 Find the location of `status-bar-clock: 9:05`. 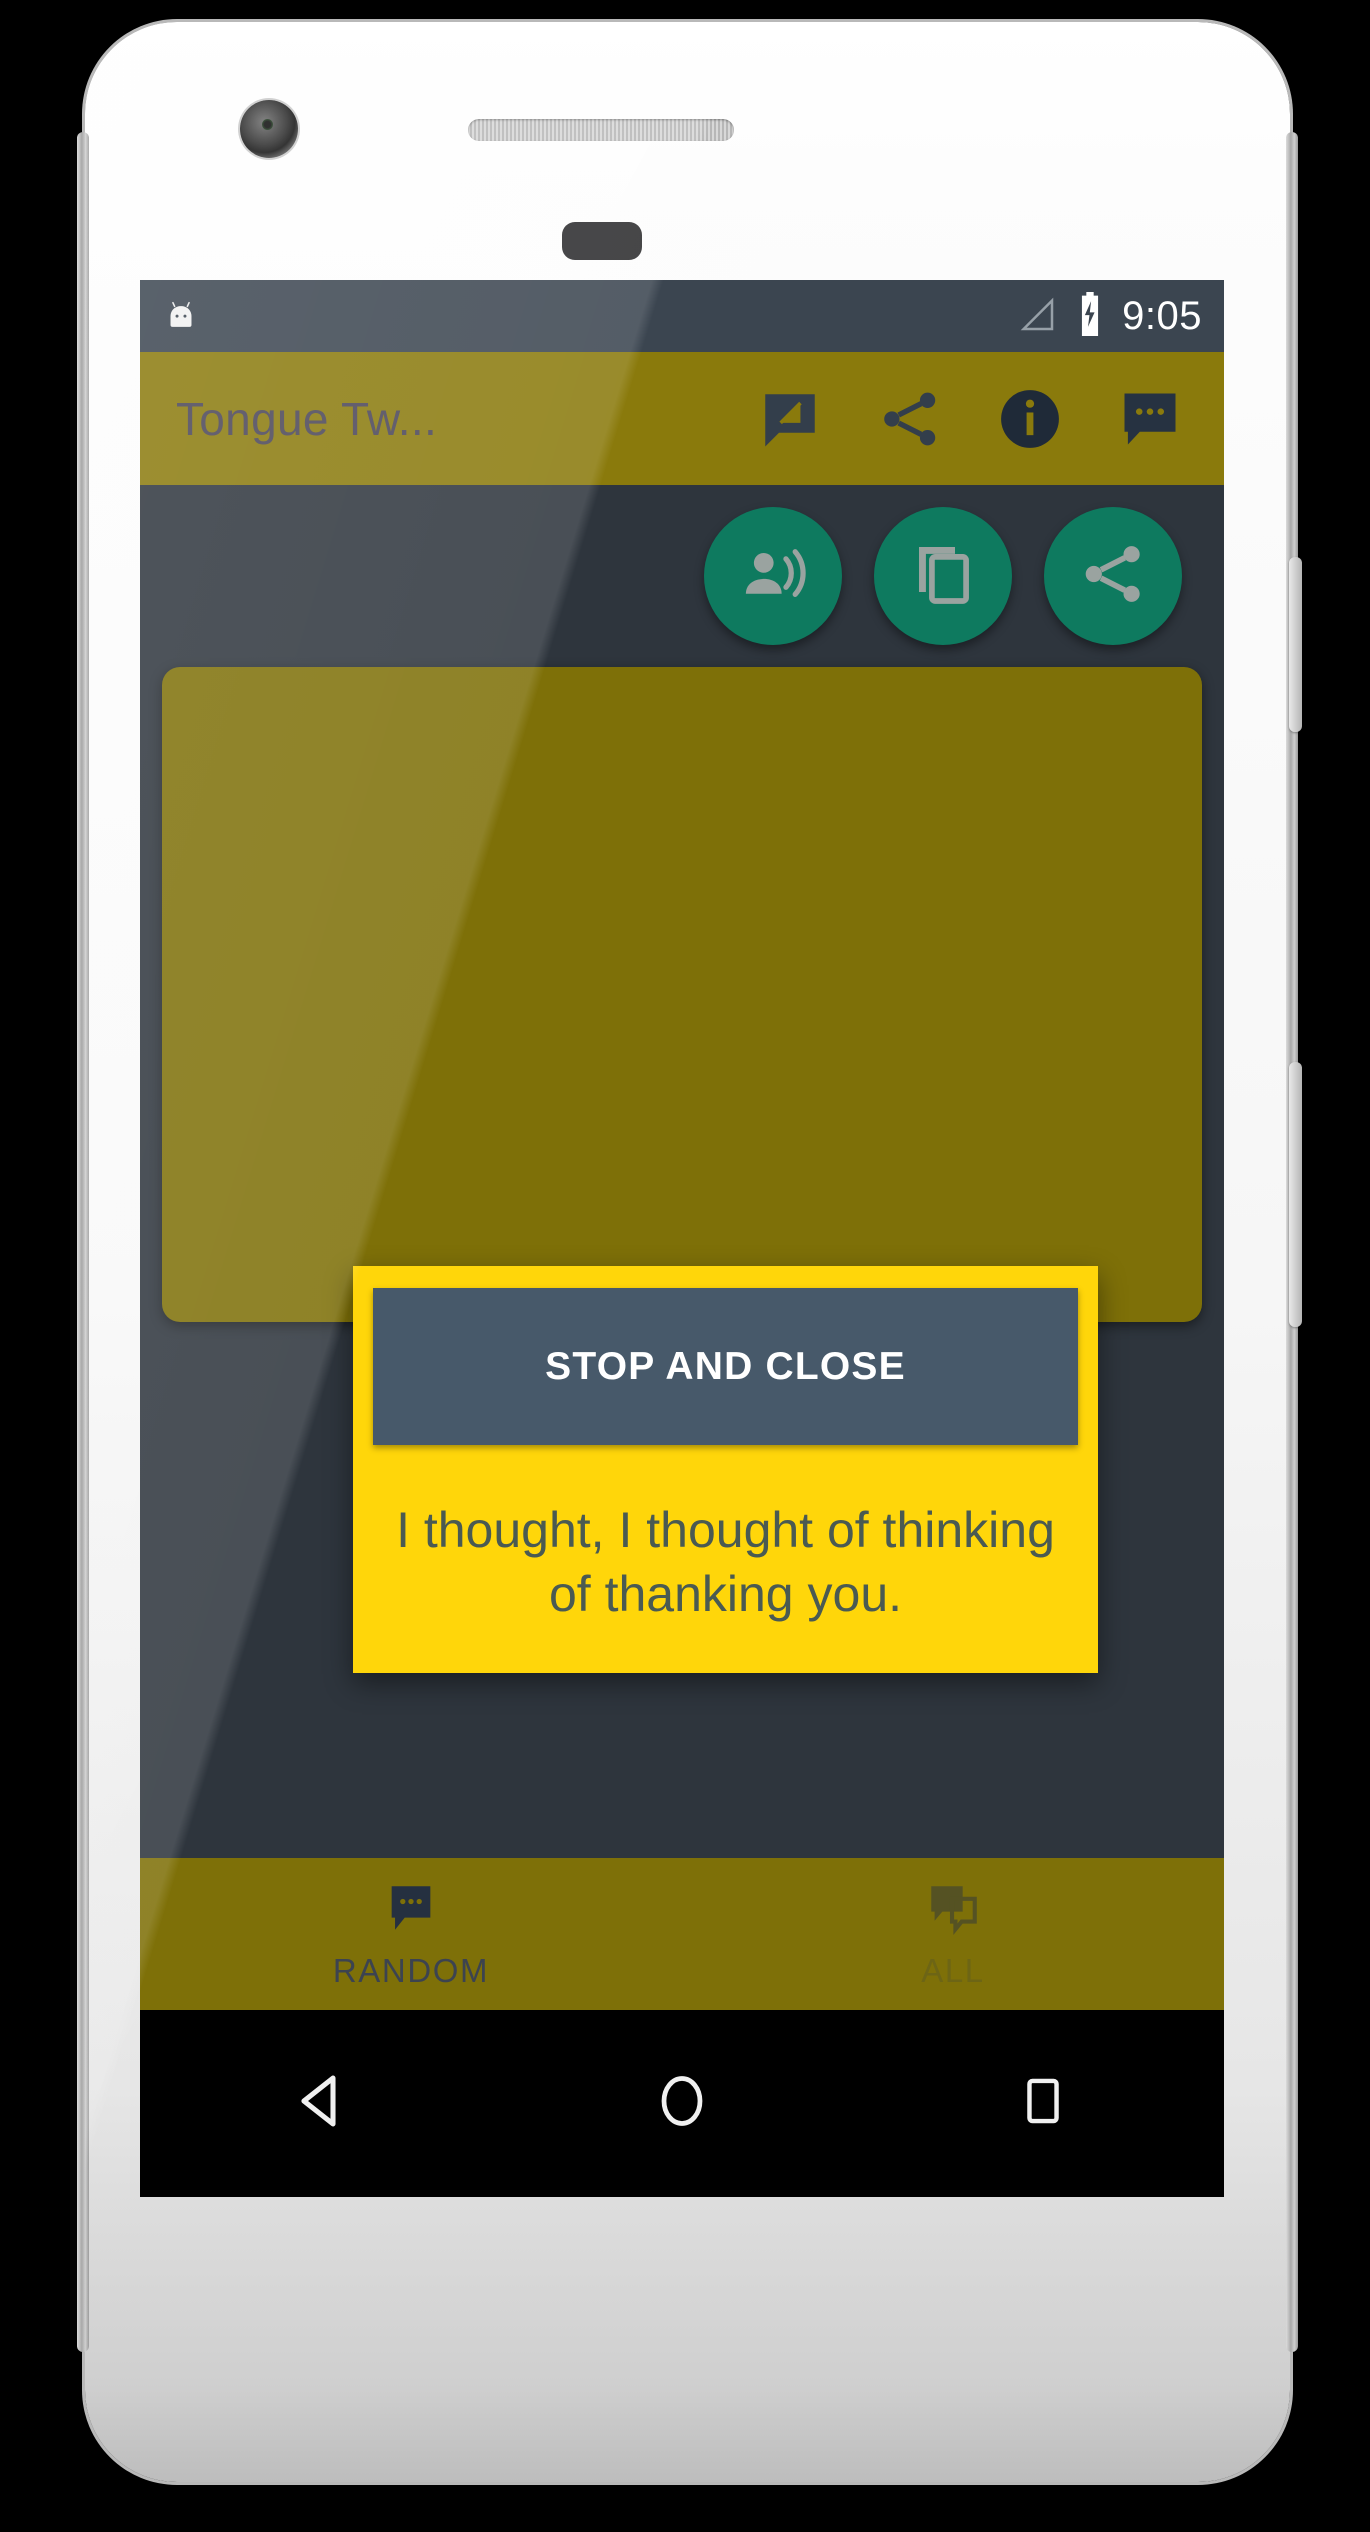

status-bar-clock: 9:05 is located at coordinates (1162, 316).